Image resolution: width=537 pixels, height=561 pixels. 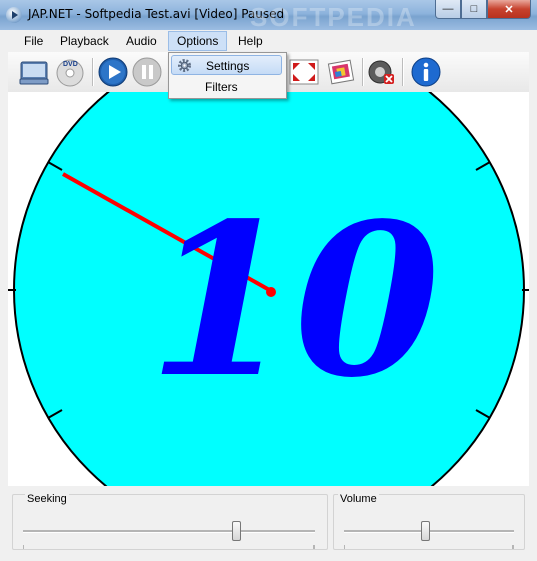 I want to click on maximize-button: □, so click(x=474, y=9).